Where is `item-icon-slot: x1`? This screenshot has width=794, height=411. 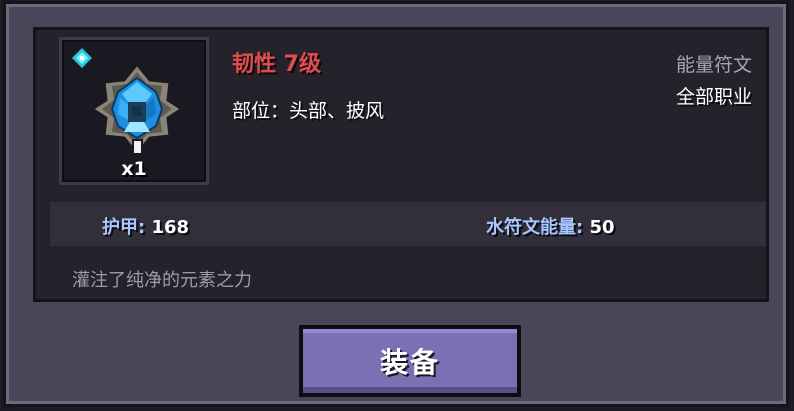 item-icon-slot: x1 is located at coordinates (134, 111).